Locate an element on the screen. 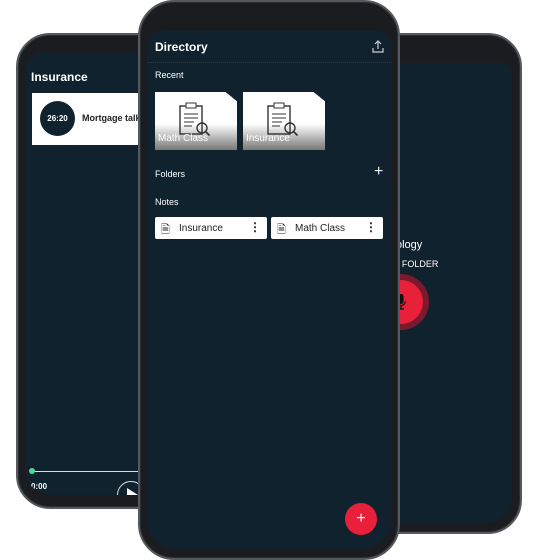 The width and height of the screenshot is (537, 560). play-icon is located at coordinates (132, 491).